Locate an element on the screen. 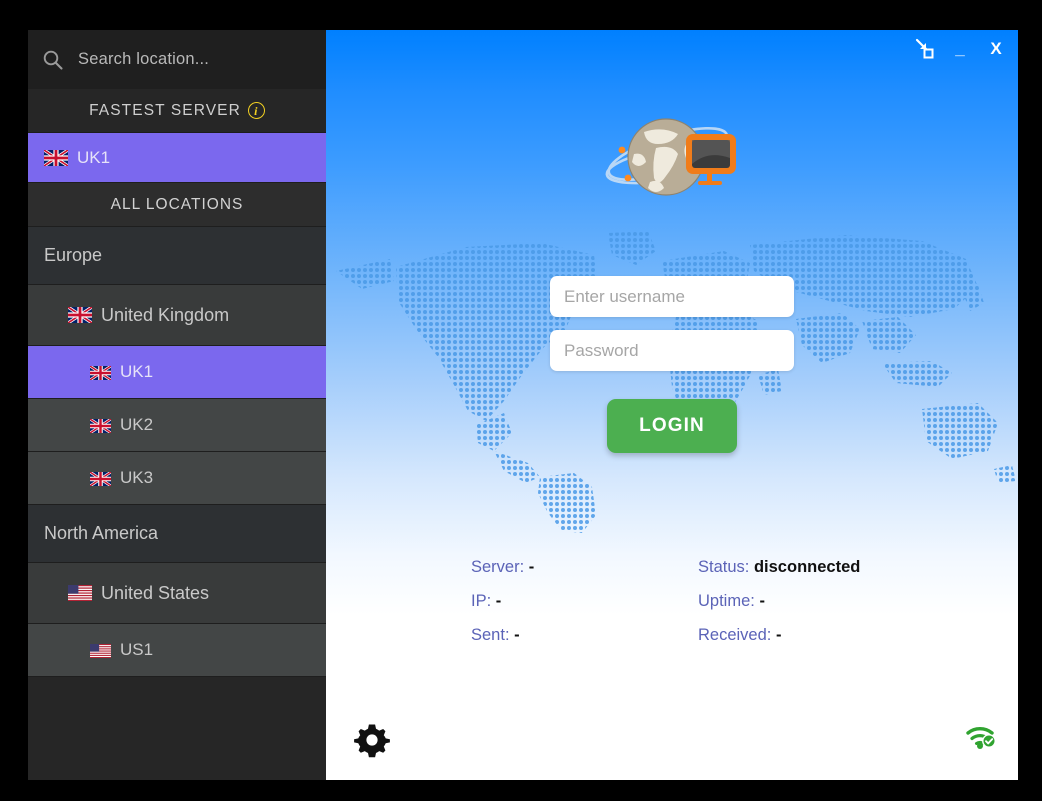 This screenshot has height=801, width=1042. login-button: LOGIN is located at coordinates (672, 426).